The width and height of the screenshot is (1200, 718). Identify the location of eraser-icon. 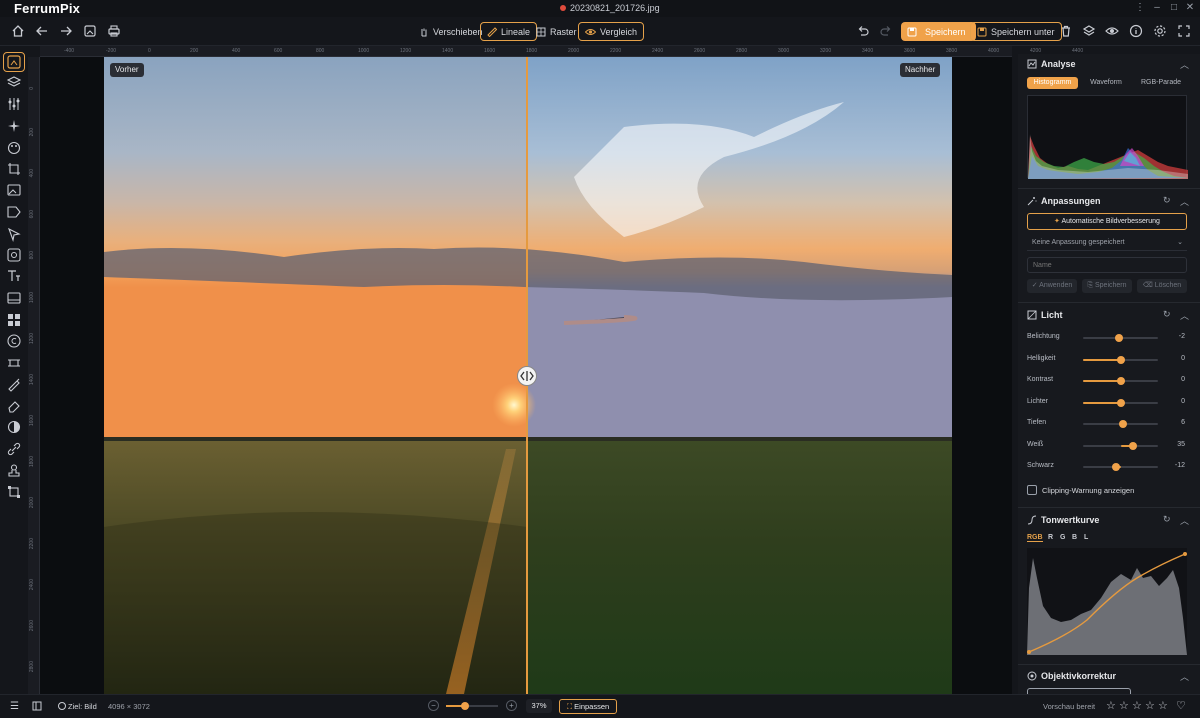
(14, 406).